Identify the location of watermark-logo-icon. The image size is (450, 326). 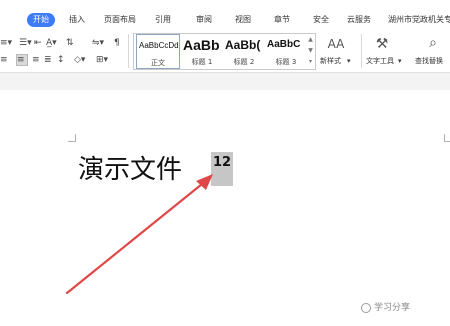
(366, 308).